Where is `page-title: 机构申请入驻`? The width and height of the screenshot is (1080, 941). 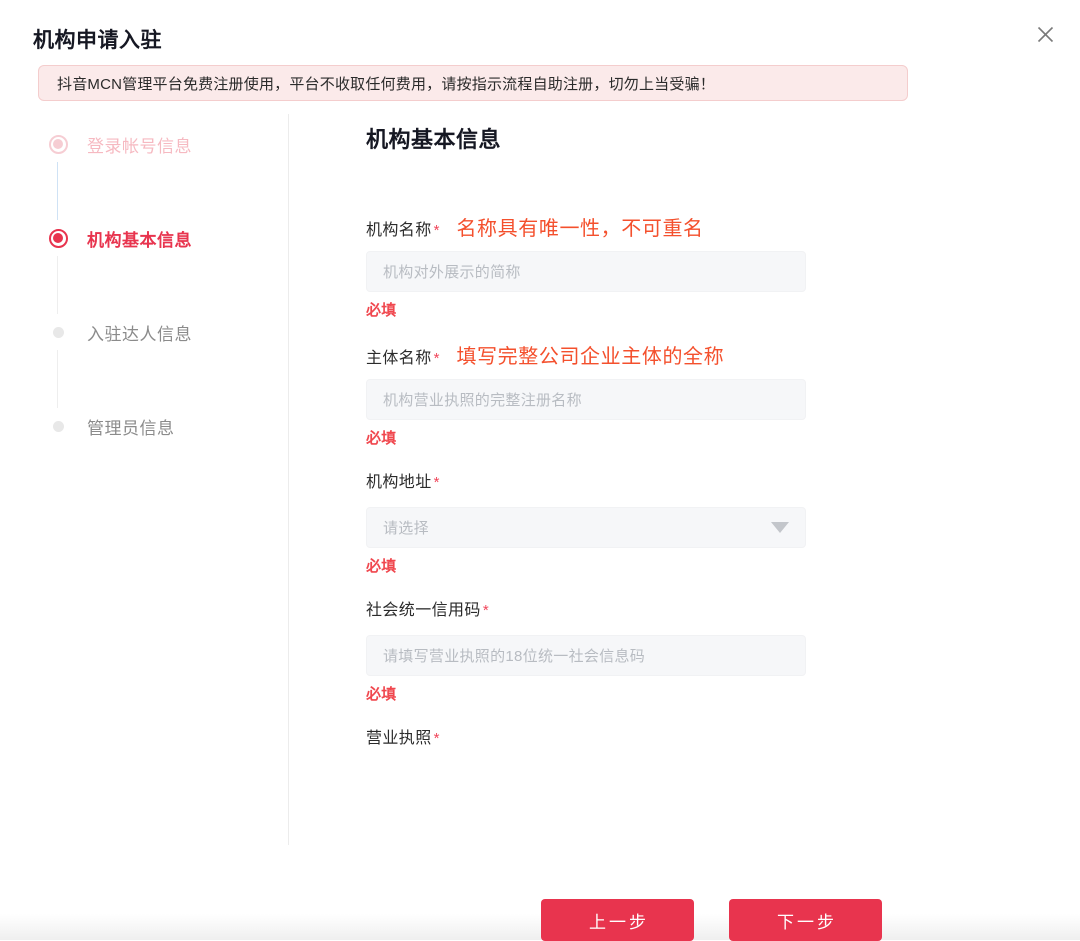 page-title: 机构申请入驻 is located at coordinates (97, 40).